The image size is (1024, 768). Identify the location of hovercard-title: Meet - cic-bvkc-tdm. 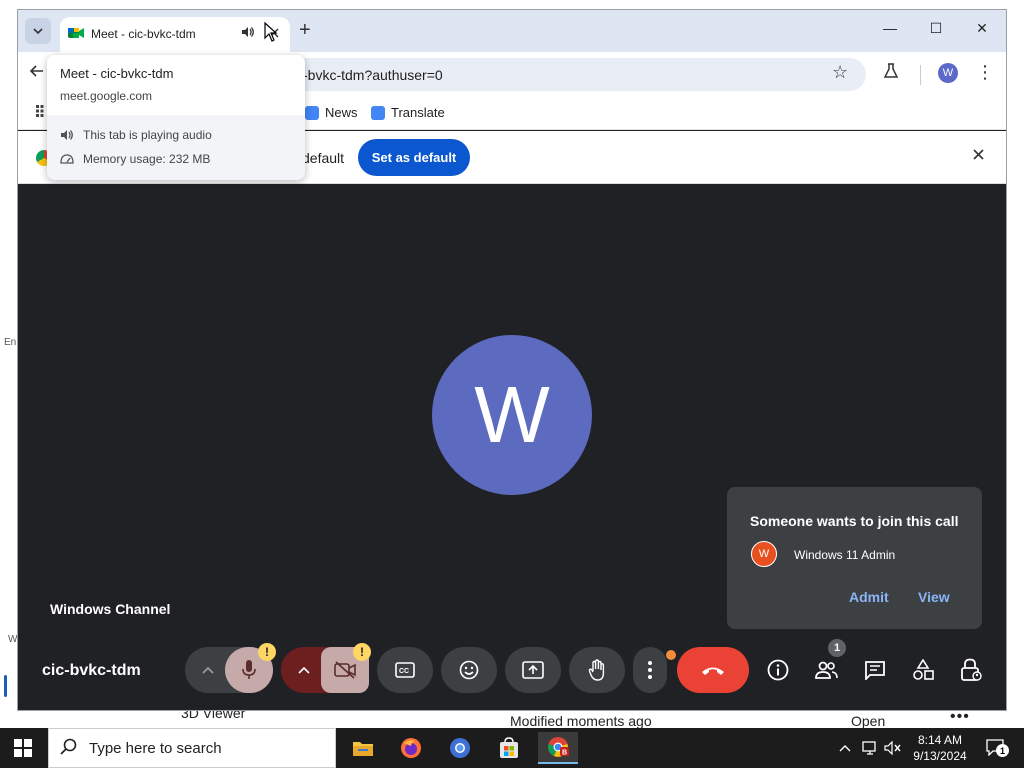
(117, 73).